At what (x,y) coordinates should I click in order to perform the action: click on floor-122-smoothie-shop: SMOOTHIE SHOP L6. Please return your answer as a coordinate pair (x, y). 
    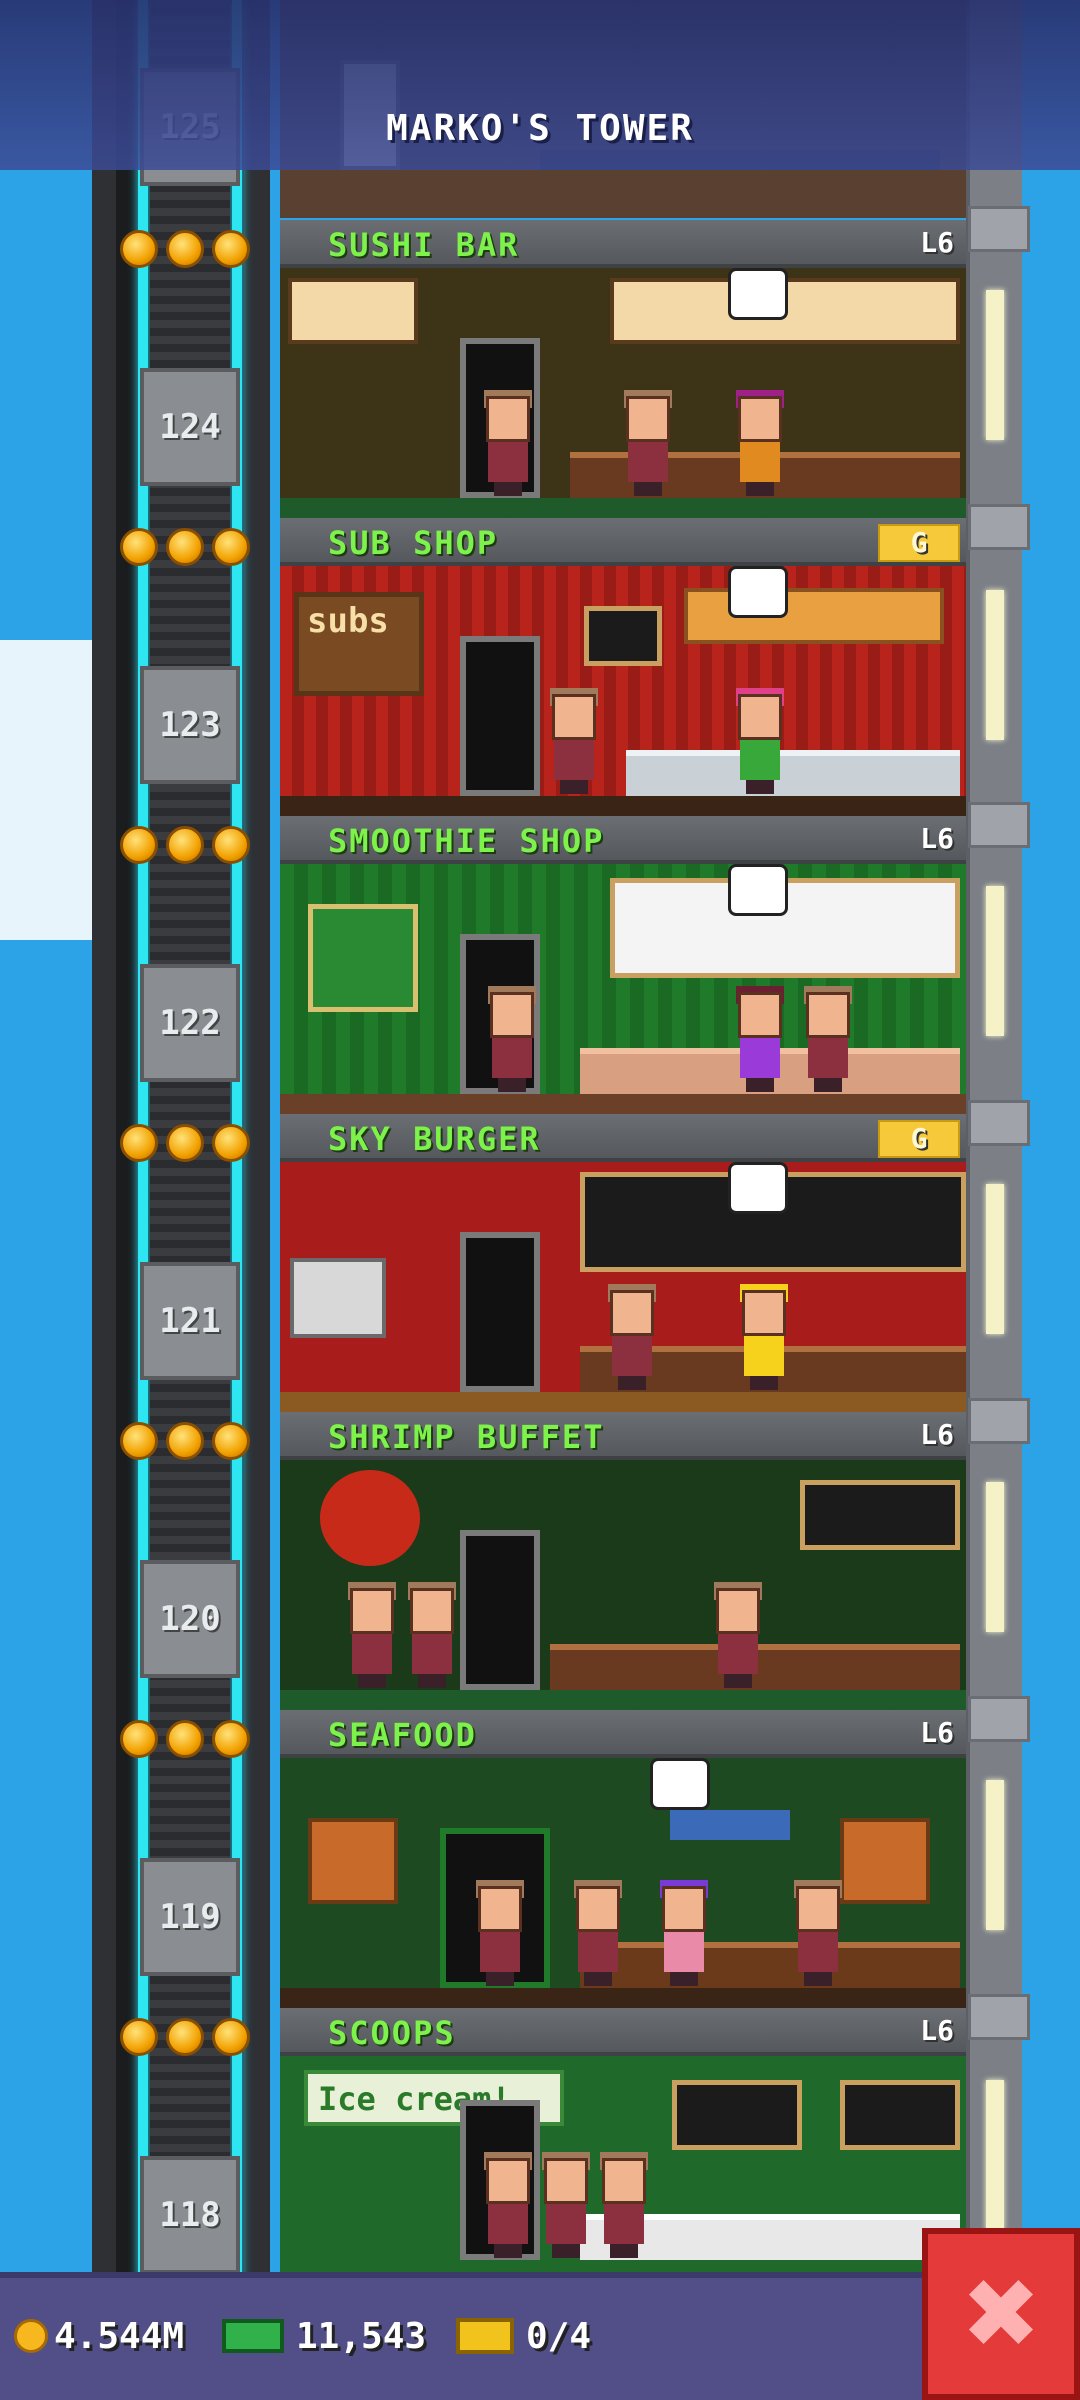
    Looking at the image, I should click on (623, 965).